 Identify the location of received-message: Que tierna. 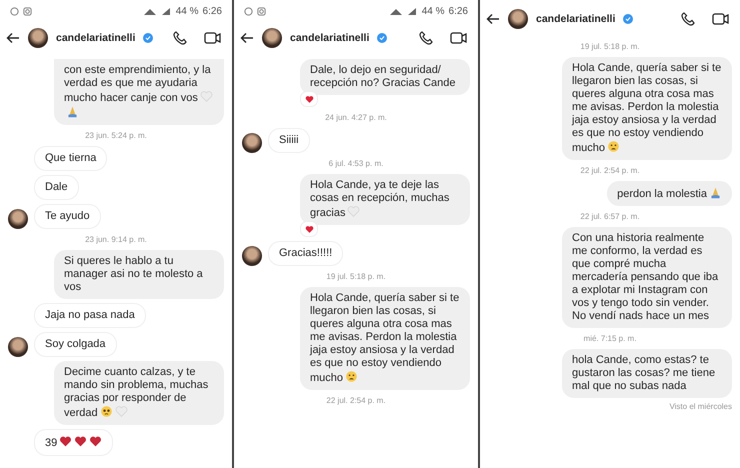
(71, 158).